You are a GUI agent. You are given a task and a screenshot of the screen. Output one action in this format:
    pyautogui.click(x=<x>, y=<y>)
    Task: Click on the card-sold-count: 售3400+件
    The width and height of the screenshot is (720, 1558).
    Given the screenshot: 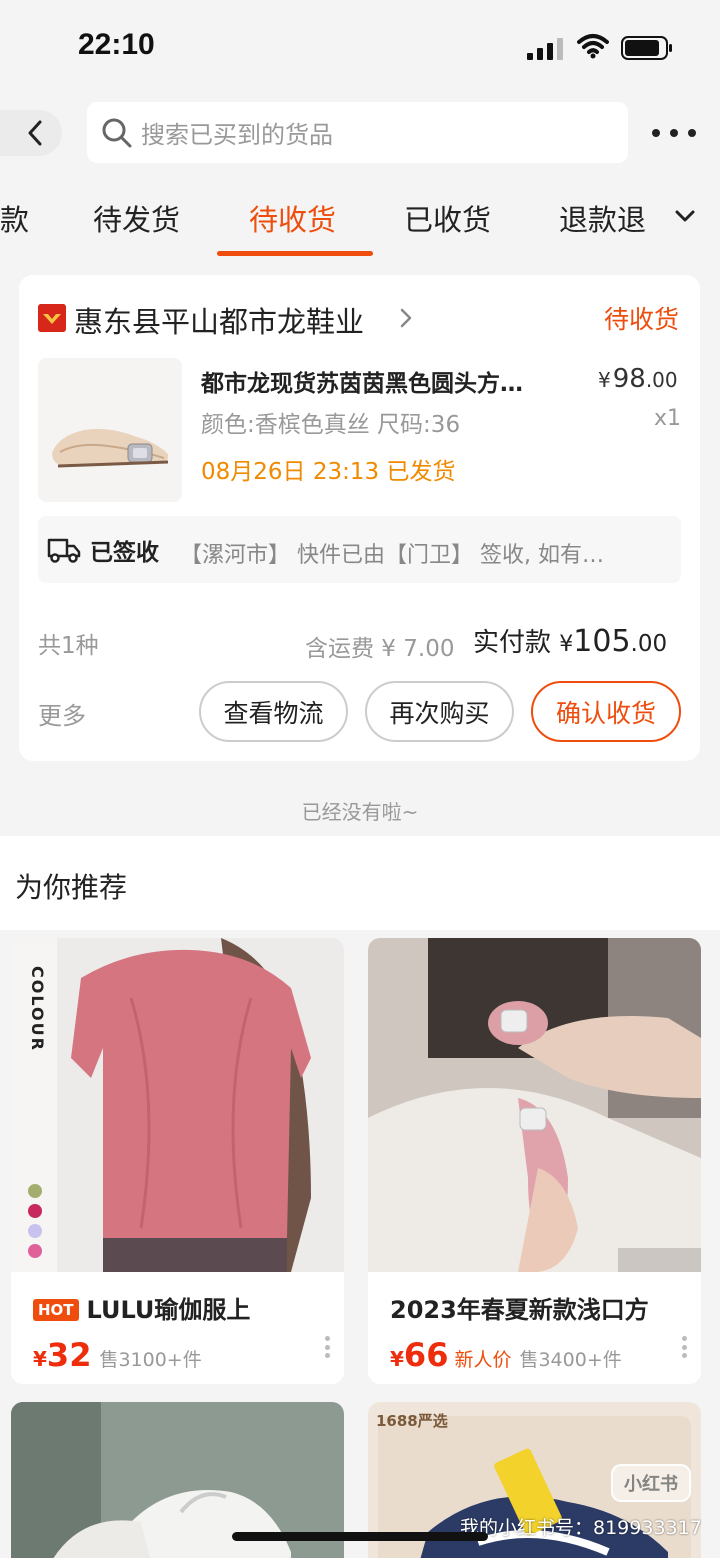 What is the action you would take?
    pyautogui.click(x=570, y=1360)
    